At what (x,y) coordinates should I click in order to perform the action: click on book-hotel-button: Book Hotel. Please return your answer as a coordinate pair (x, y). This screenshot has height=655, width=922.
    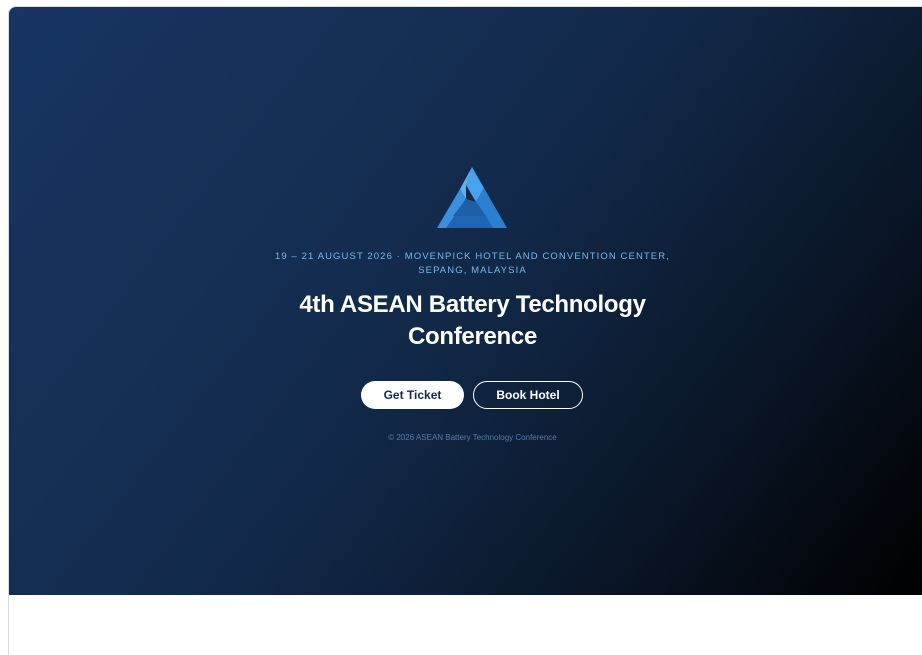
    Looking at the image, I should click on (528, 395).